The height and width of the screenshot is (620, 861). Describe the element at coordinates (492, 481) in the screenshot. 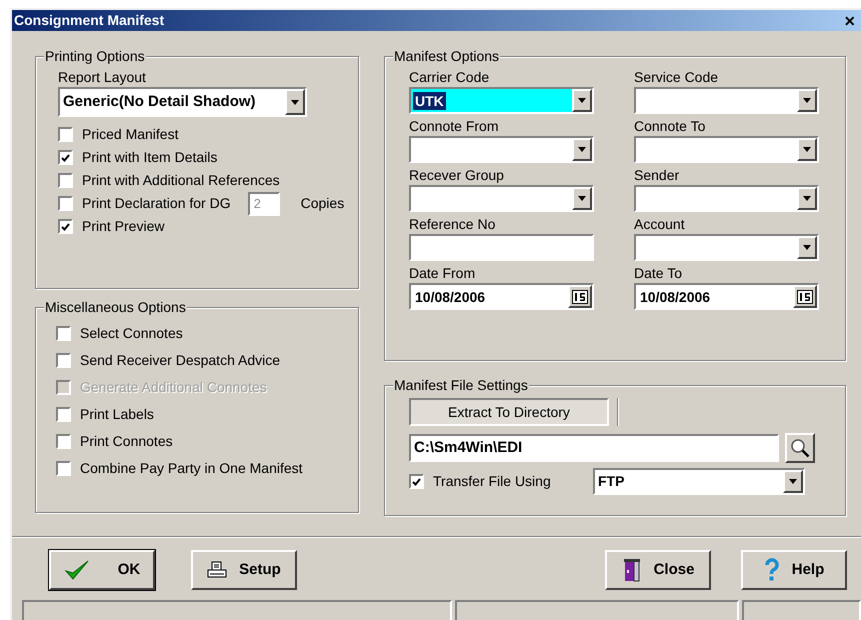

I see `checkbox-label: Transfer File Using` at that location.